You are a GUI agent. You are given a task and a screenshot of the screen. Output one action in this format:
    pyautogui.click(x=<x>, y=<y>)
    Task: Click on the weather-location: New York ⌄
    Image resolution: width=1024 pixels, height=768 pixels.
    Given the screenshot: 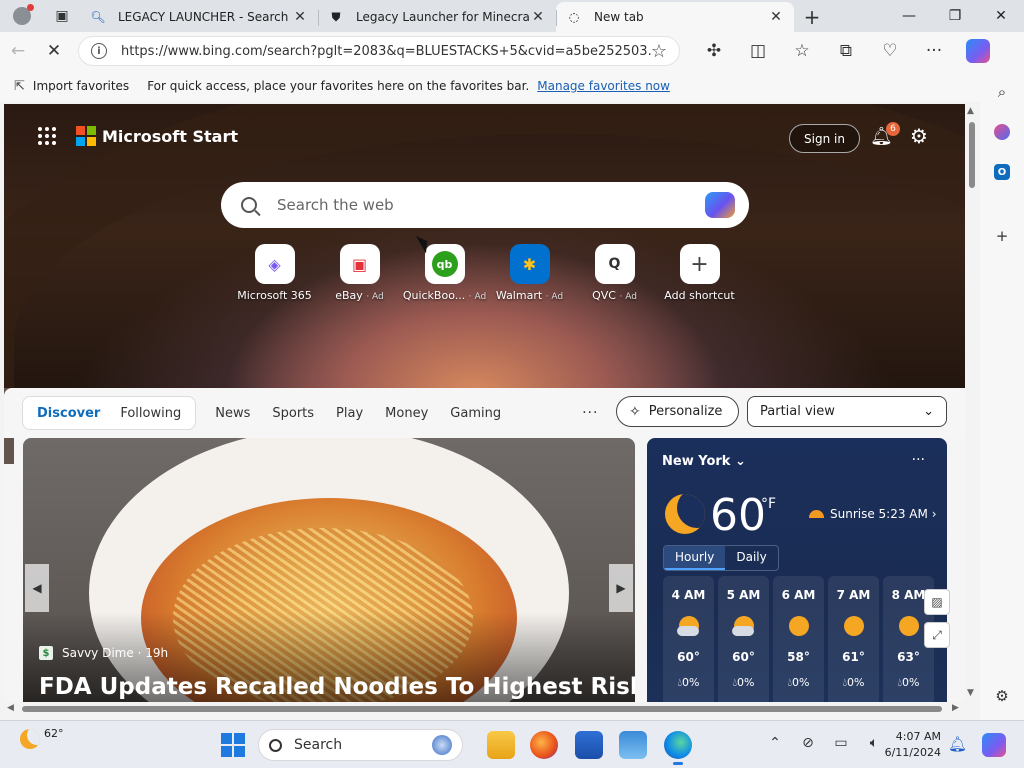 What is the action you would take?
    pyautogui.click(x=704, y=461)
    